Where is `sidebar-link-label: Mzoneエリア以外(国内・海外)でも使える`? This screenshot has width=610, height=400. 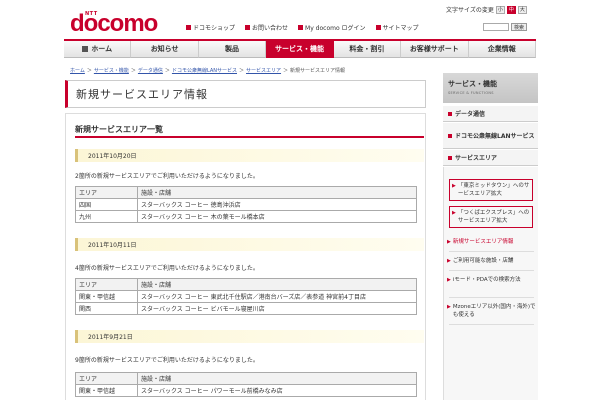 sidebar-link-label: Mzoneエリア以外(国内・海外)でも使える is located at coordinates (494, 311).